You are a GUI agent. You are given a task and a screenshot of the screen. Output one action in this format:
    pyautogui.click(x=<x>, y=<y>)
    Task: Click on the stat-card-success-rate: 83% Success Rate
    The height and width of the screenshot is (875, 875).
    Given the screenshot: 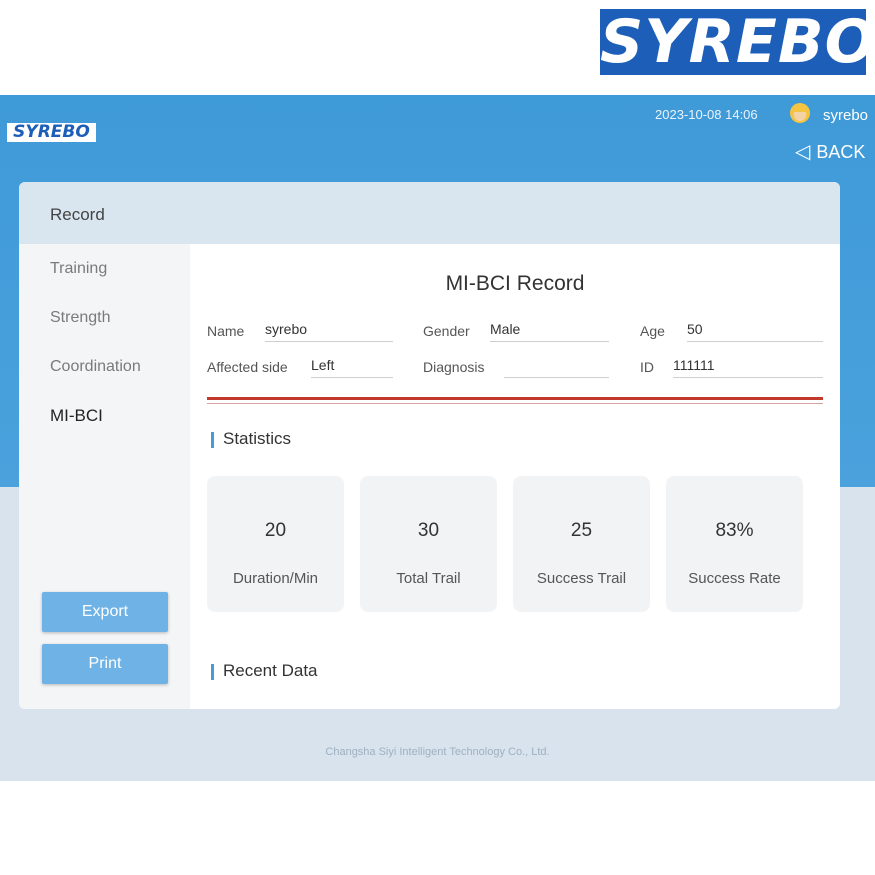 What is the action you would take?
    pyautogui.click(x=734, y=544)
    